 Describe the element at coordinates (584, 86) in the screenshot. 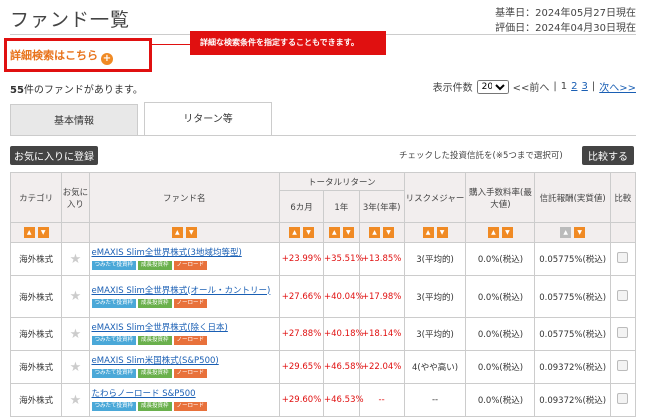

I see `page-3-link: 3` at that location.